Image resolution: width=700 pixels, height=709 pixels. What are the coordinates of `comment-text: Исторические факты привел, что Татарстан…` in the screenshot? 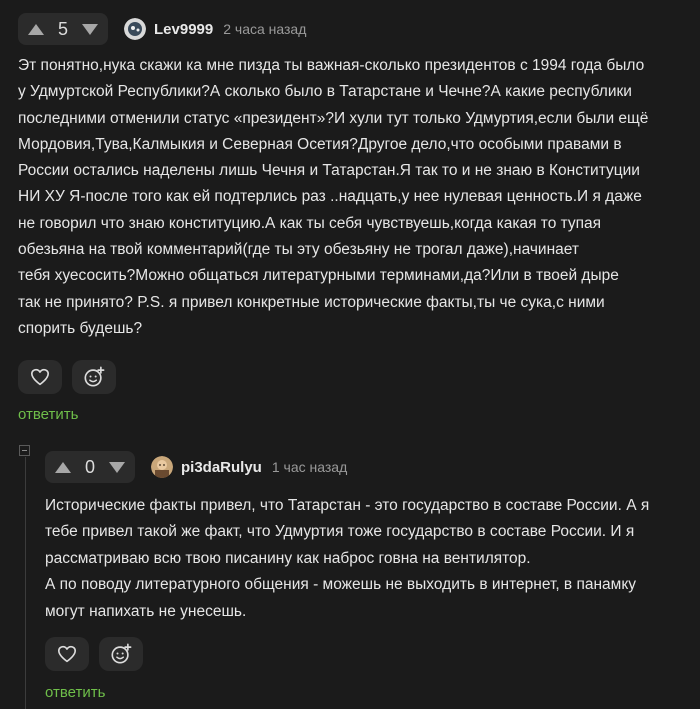 It's located at (347, 558).